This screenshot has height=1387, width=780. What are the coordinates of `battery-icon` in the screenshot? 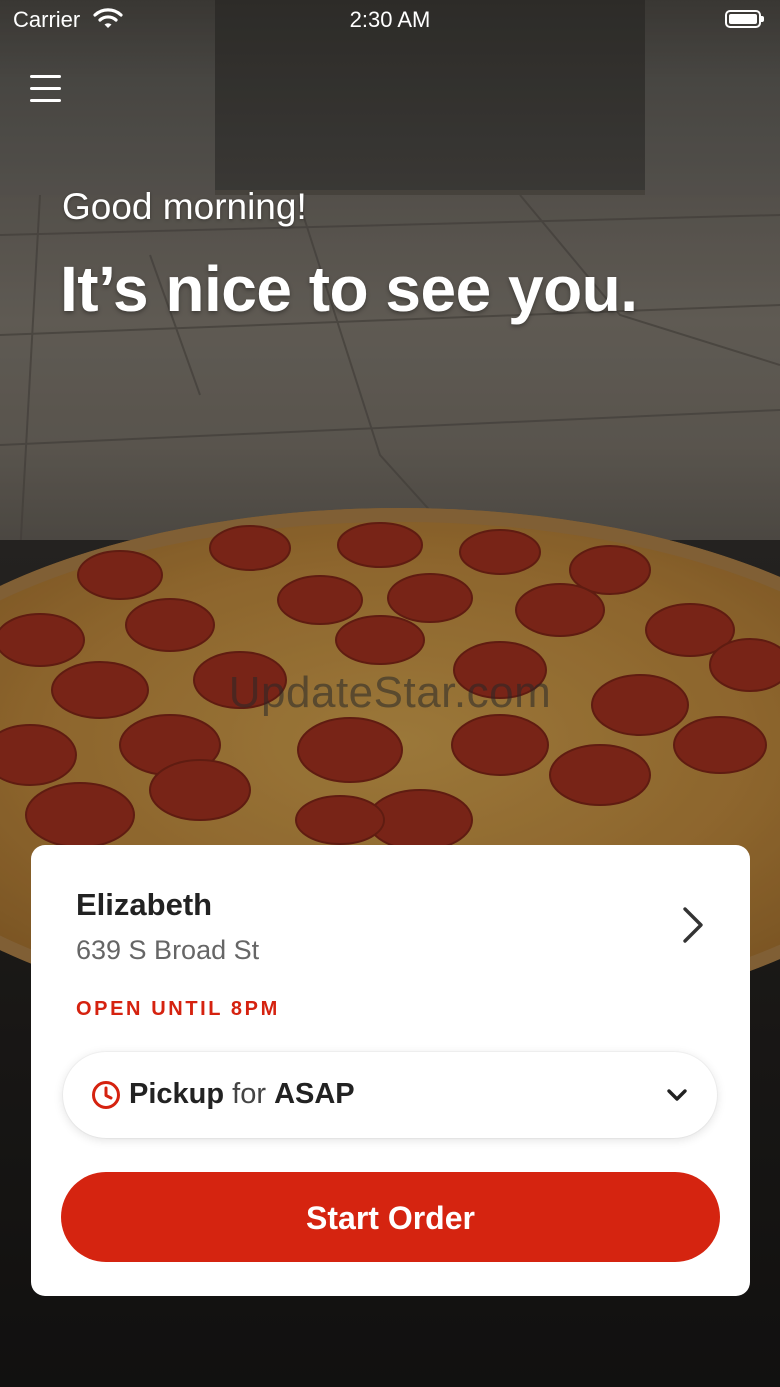 It's located at (744, 19).